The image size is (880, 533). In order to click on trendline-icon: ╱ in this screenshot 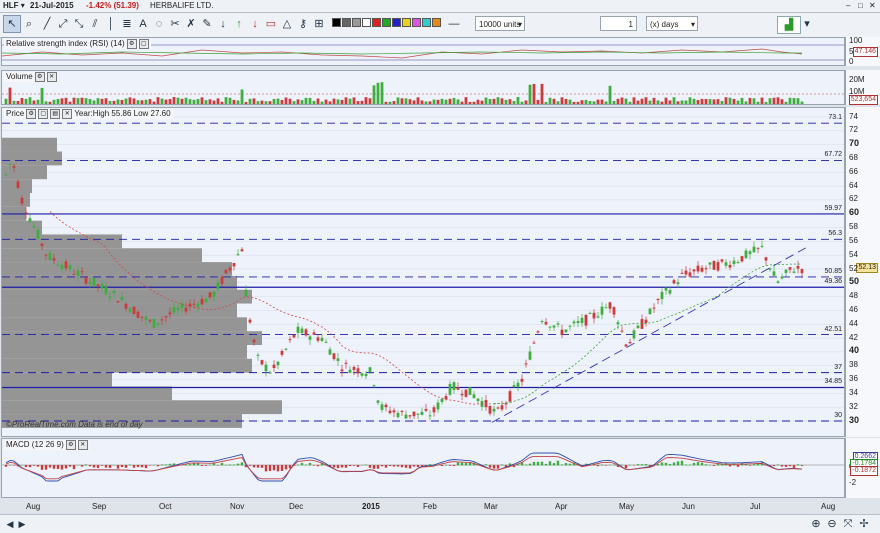, I will do `click(47, 24)`.